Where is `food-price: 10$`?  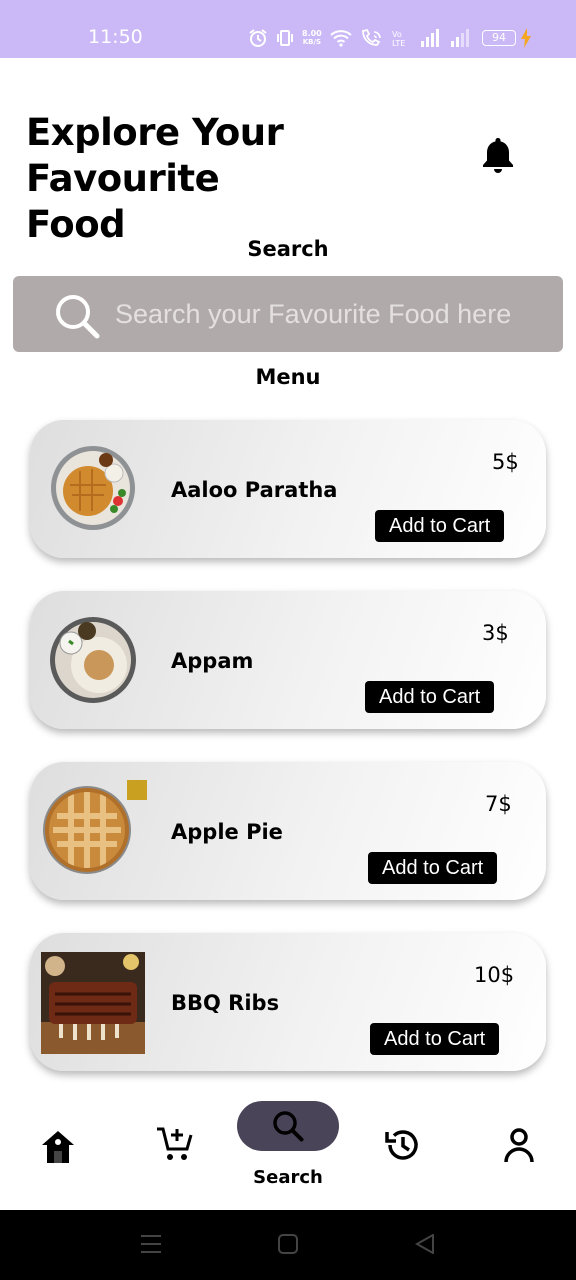 food-price: 10$ is located at coordinates (494, 975).